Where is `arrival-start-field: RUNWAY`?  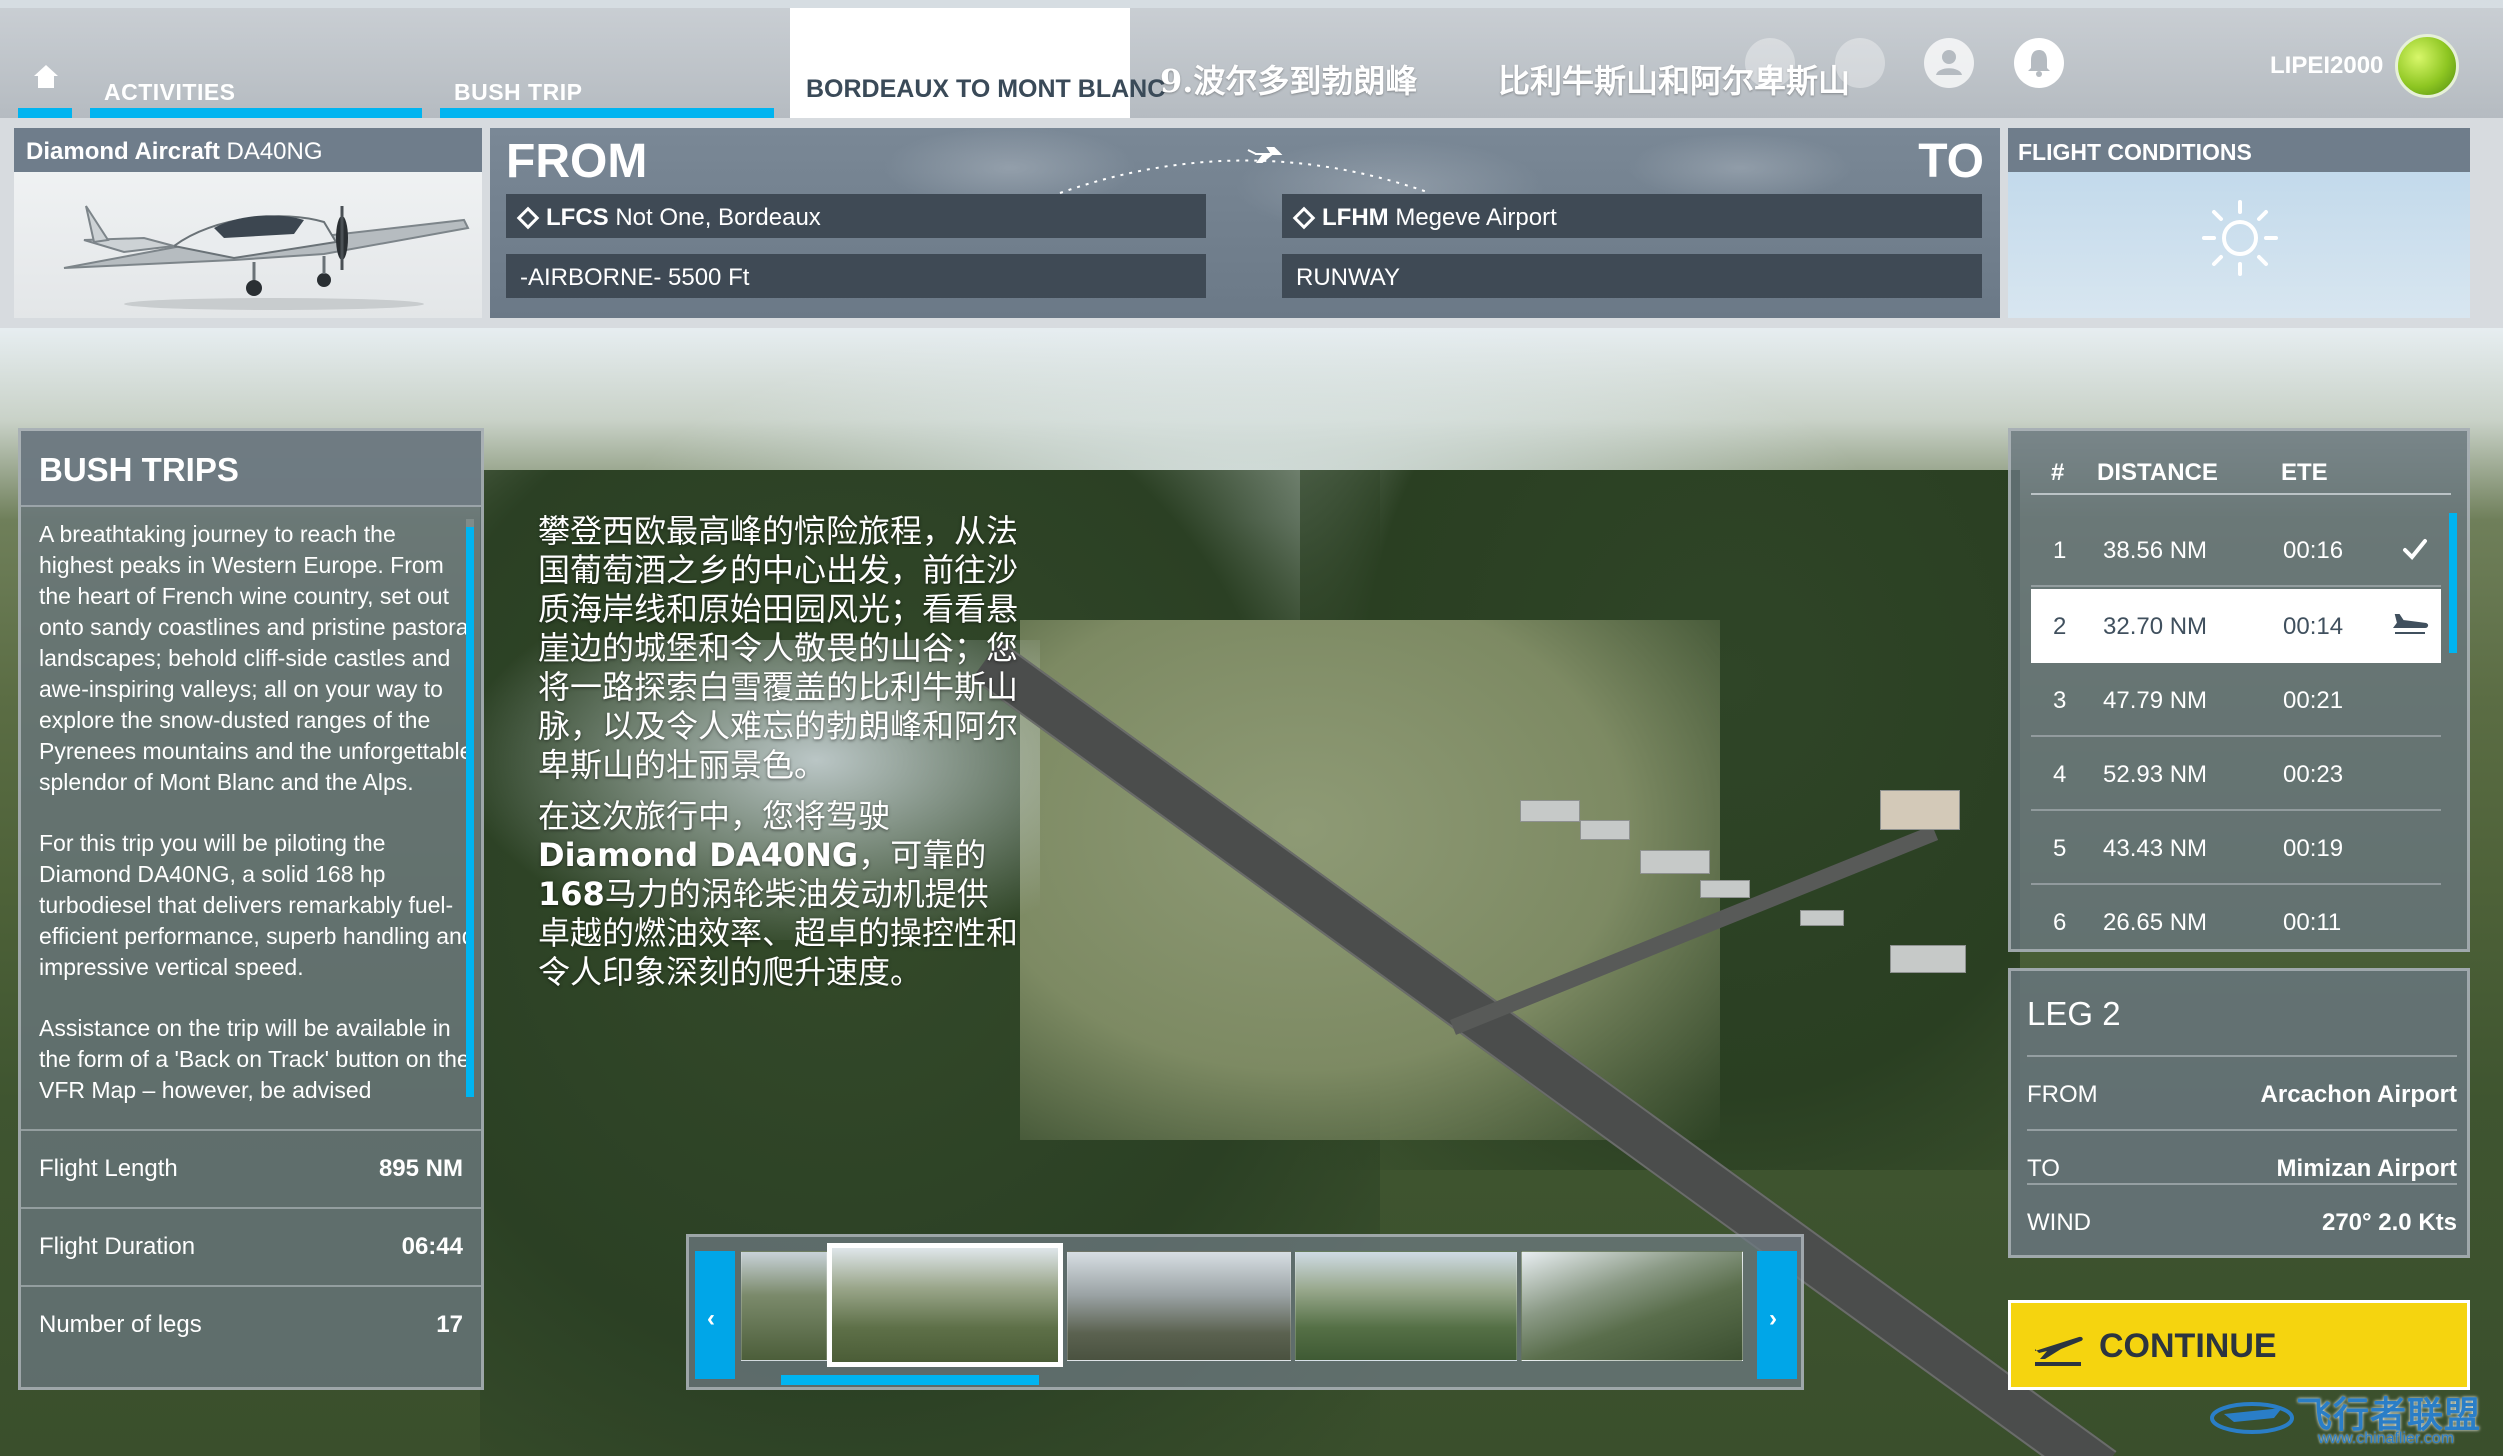
arrival-start-field: RUNWAY is located at coordinates (1632, 276).